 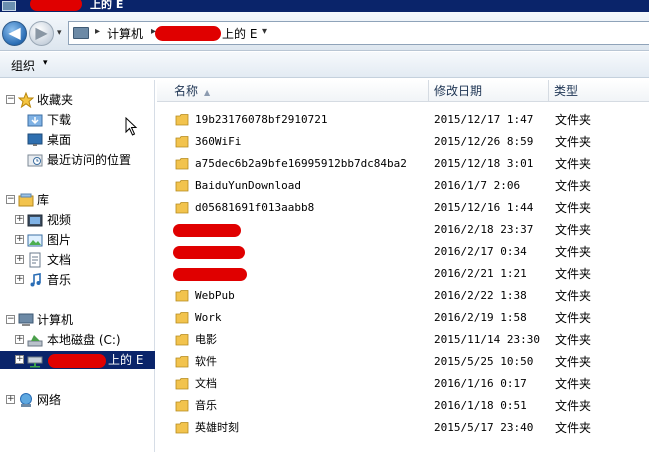 What do you see at coordinates (35, 362) in the screenshot?
I see `network-drive-icon` at bounding box center [35, 362].